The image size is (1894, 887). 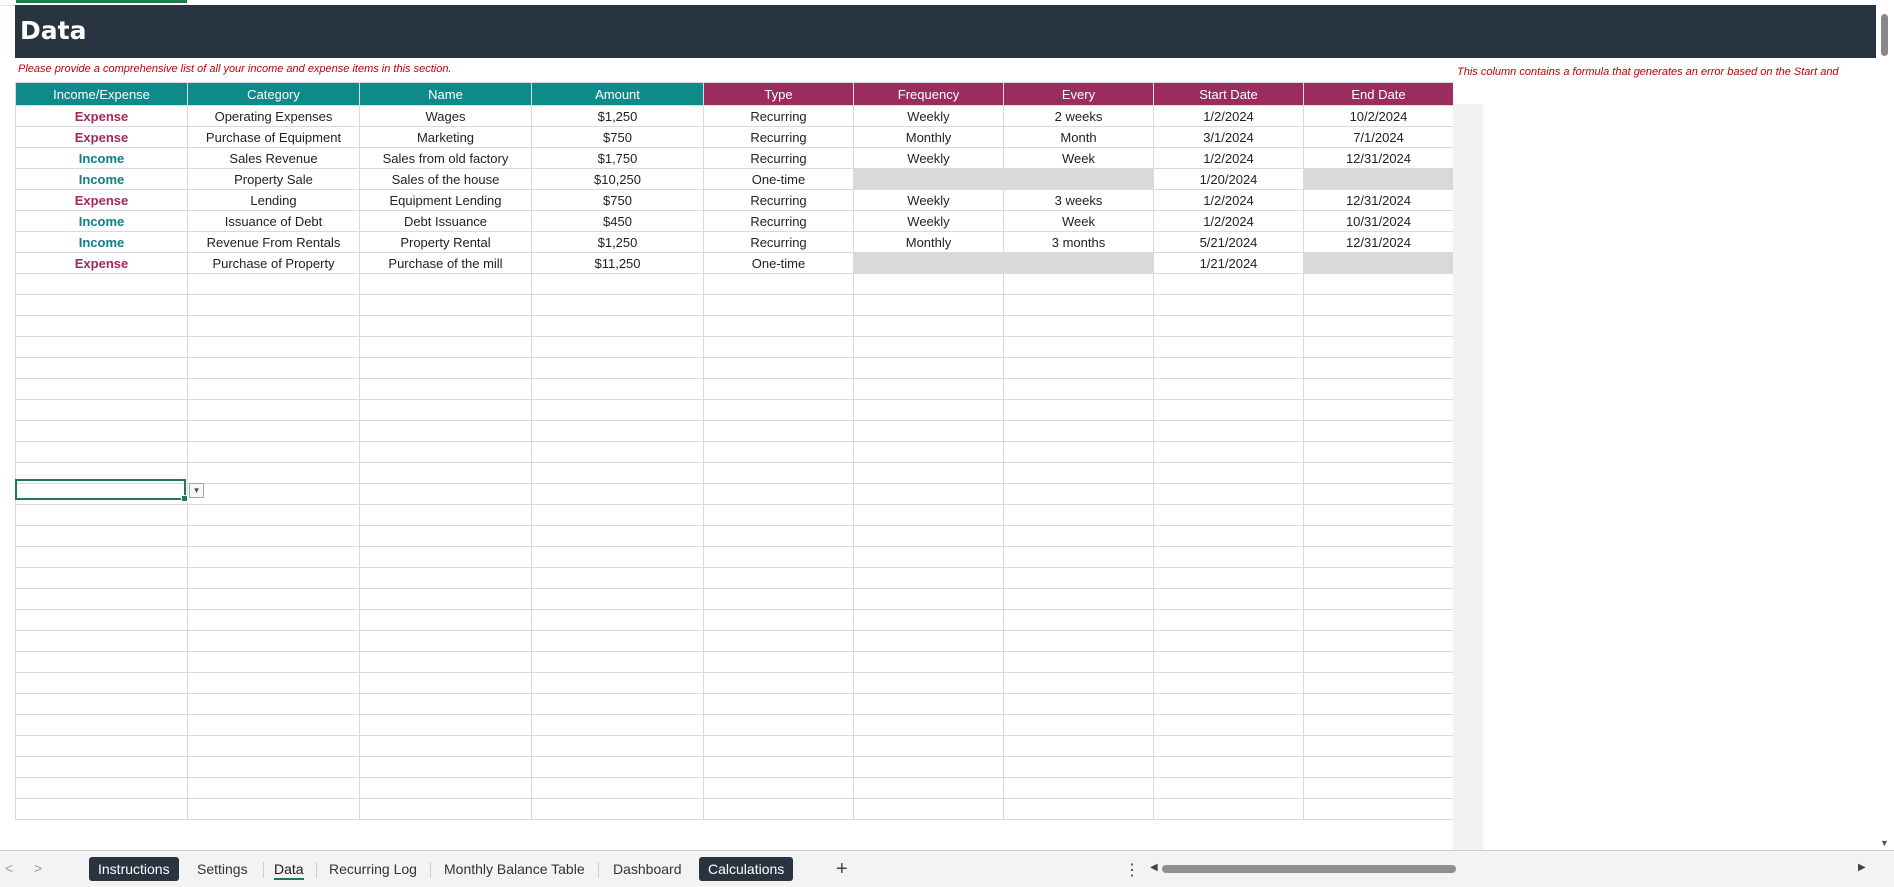 What do you see at coordinates (1078, 94) in the screenshot?
I see `header-every: Every` at bounding box center [1078, 94].